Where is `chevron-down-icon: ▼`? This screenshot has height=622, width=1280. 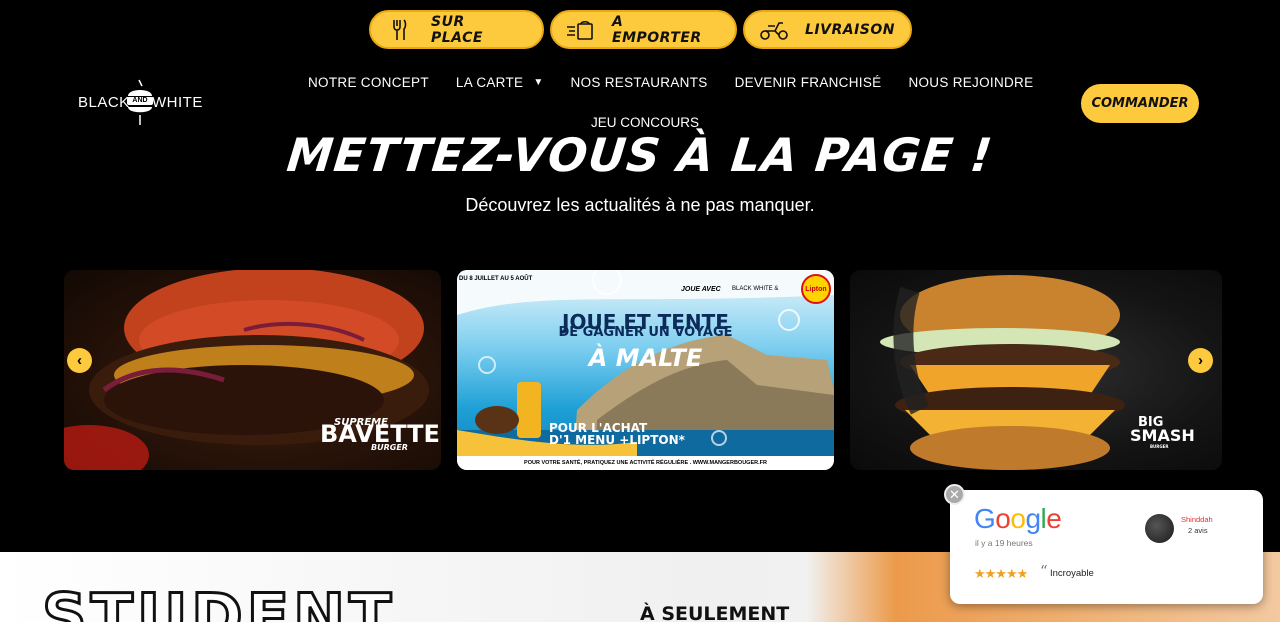
chevron-down-icon: ▼ is located at coordinates (538, 82).